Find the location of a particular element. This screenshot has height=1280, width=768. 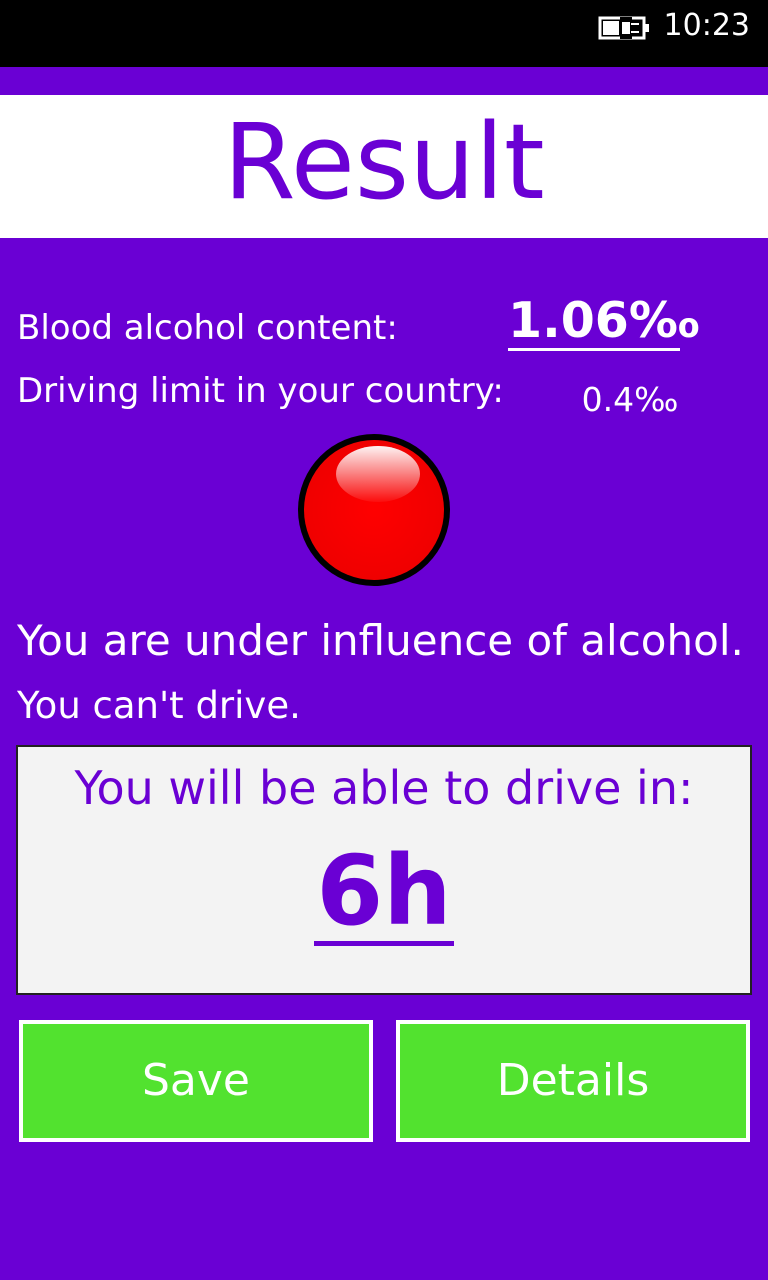

save-button: Save is located at coordinates (196, 1081).